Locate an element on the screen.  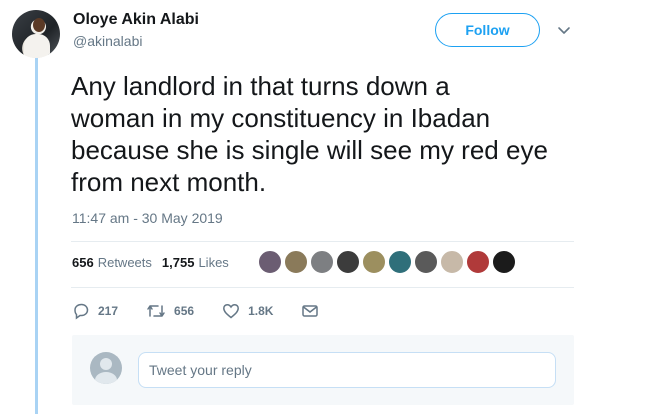
envelope-icon is located at coordinates (310, 311).